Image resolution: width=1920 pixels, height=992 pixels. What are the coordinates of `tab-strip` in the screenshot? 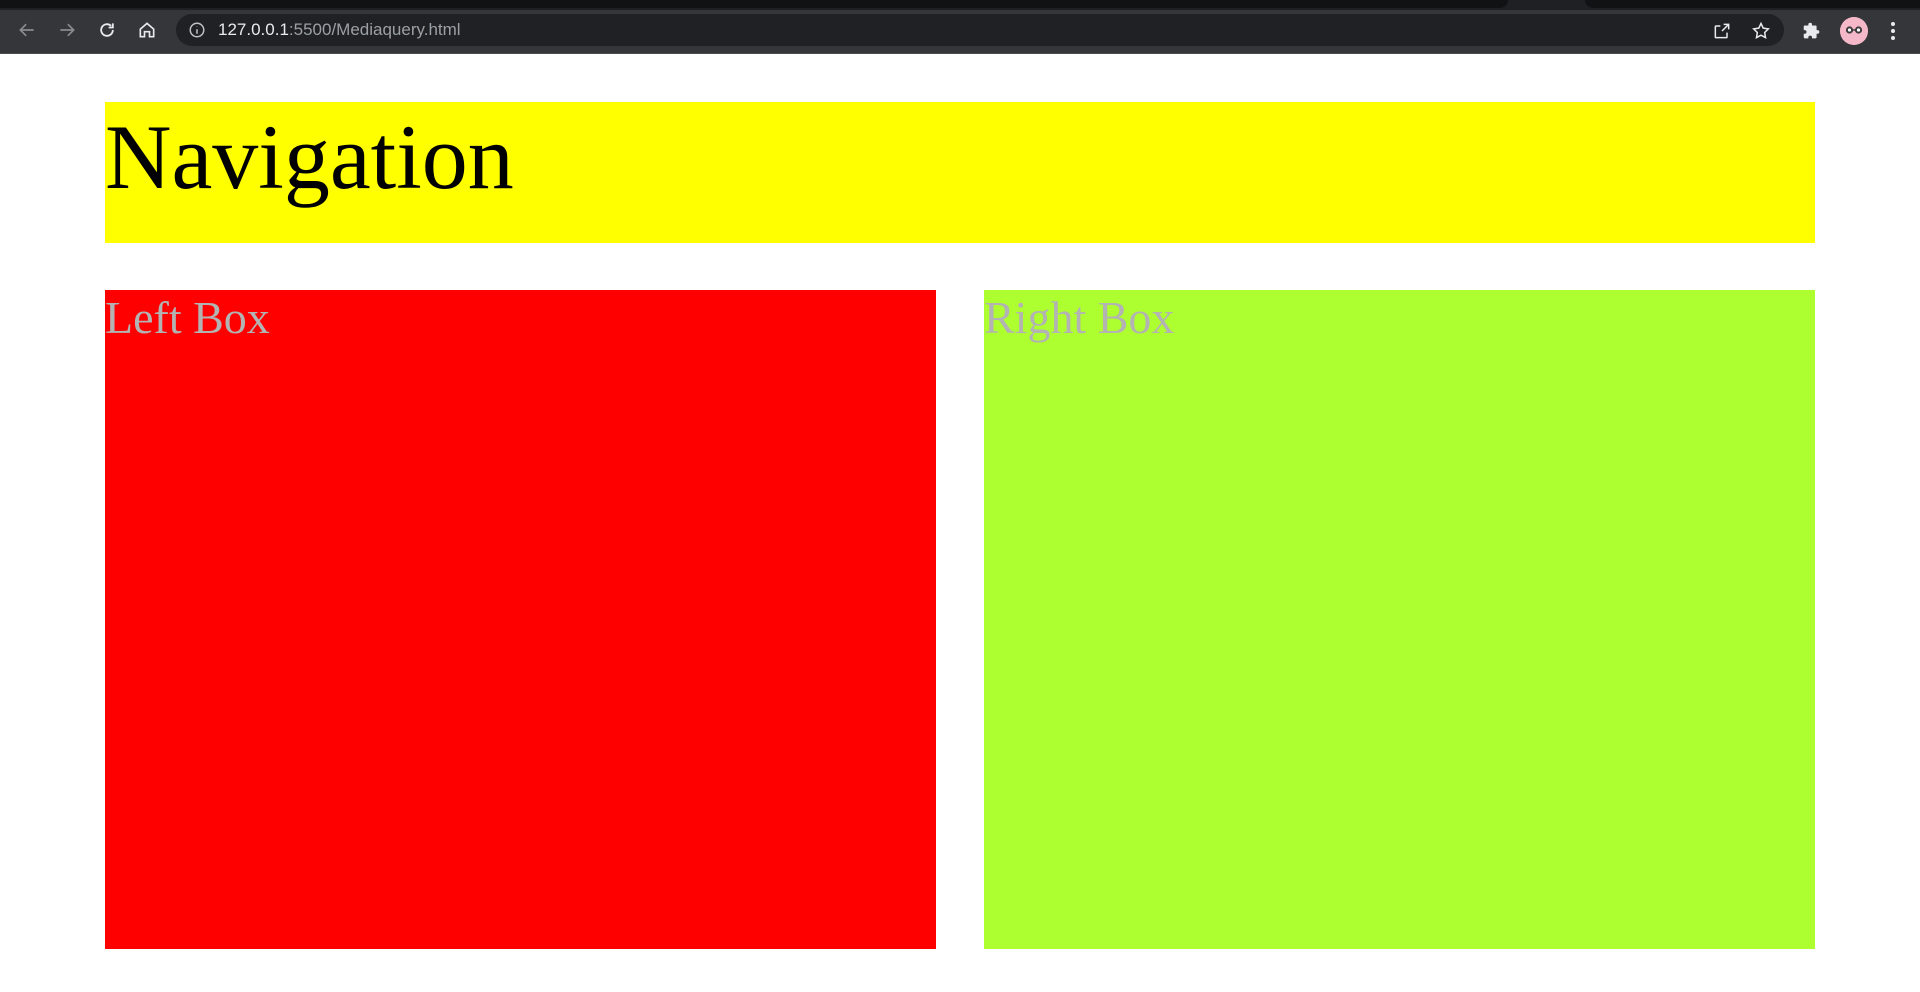 It's located at (960, 5).